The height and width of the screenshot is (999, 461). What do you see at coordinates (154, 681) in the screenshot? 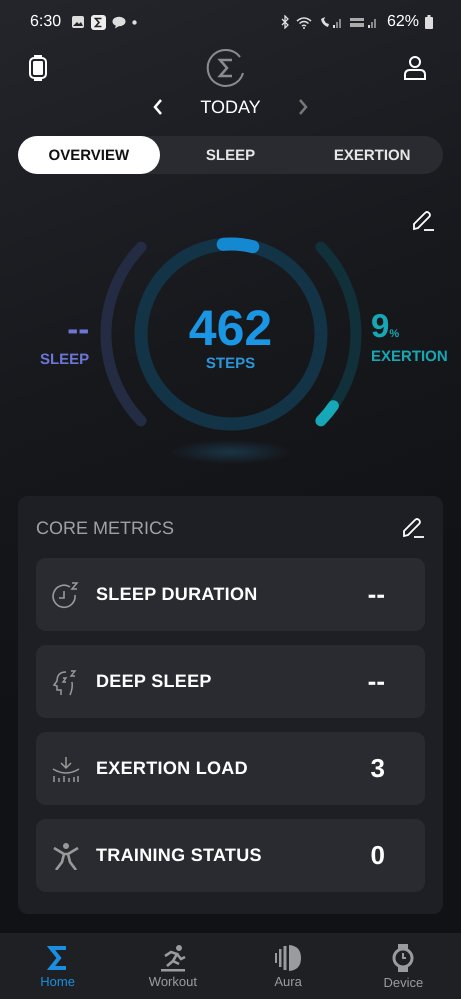
I see `metric-label: DEEP SLEEP` at bounding box center [154, 681].